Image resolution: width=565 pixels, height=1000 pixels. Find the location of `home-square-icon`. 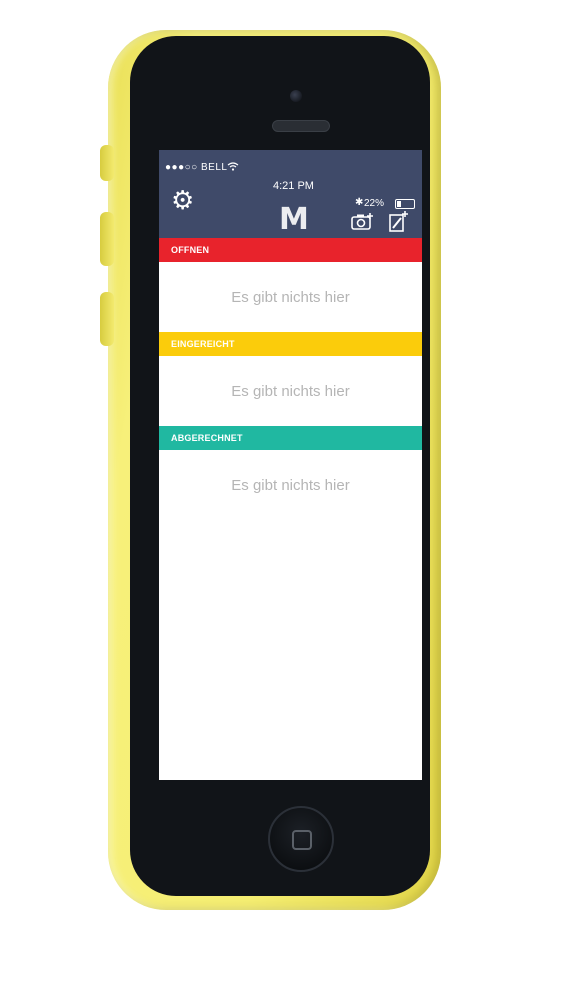

home-square-icon is located at coordinates (302, 840).